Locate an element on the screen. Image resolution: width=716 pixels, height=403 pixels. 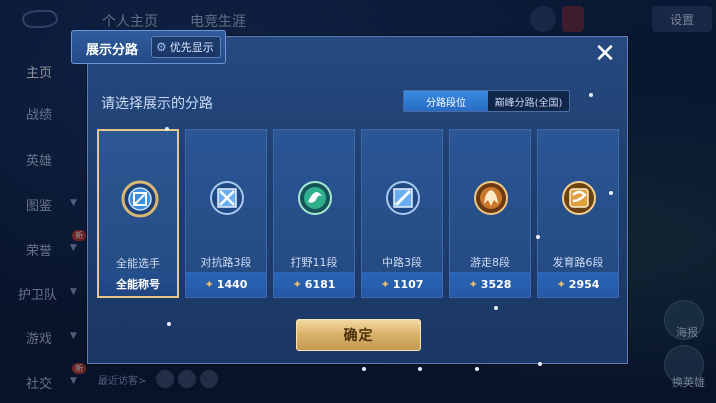
priority-display-label: 优先显示 is located at coordinates (191, 47).